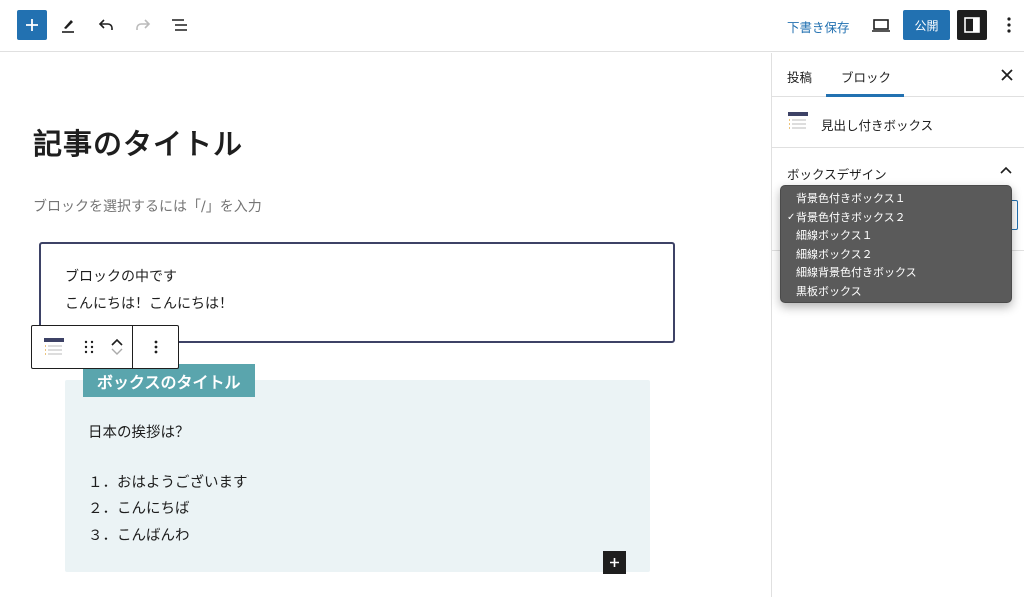 Image resolution: width=1024 pixels, height=597 pixels. What do you see at coordinates (139, 433) in the screenshot?
I see `box-text-line: 日本の挨拶は？` at bounding box center [139, 433].